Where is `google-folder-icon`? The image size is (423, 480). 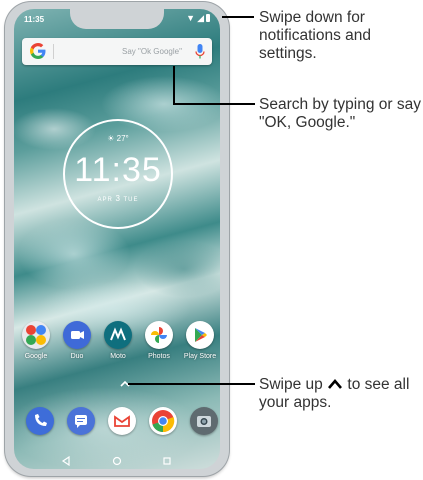
google-folder-icon is located at coordinates (36, 335).